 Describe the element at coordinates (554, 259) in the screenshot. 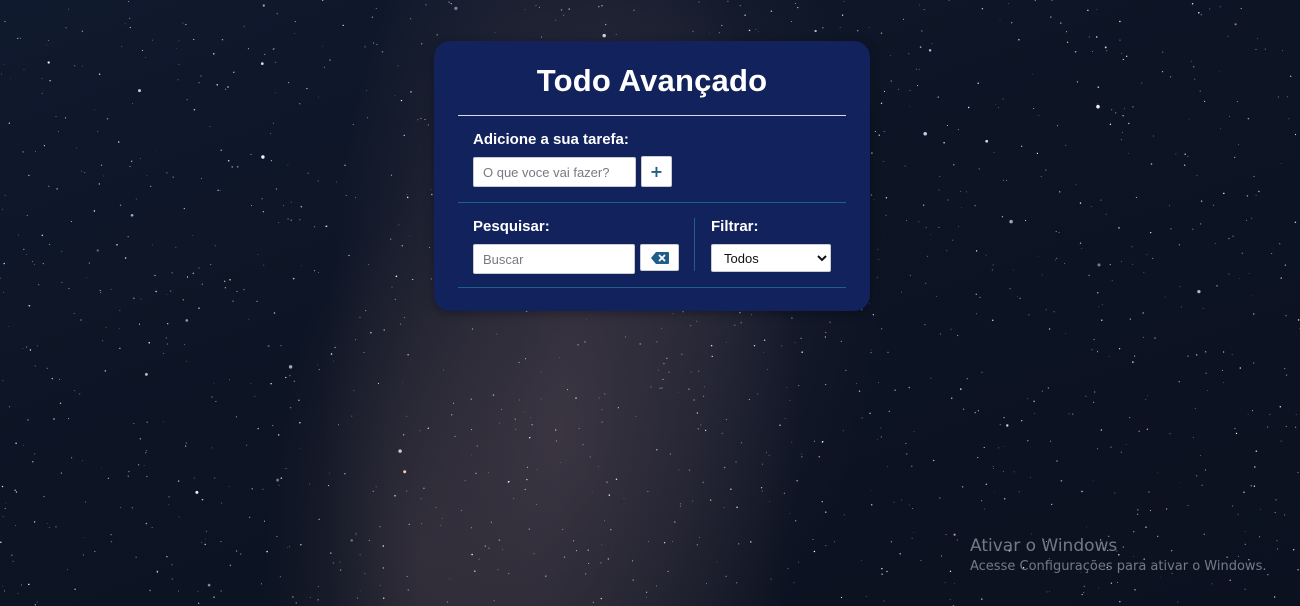

I see `search-input` at that location.